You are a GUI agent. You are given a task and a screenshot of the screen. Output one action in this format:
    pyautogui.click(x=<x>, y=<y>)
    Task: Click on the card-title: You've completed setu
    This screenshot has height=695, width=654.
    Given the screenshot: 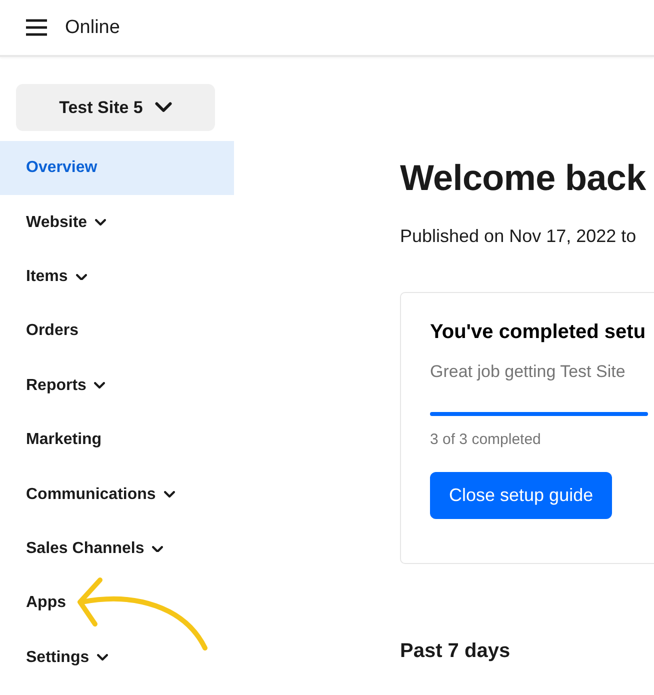 What is the action you would take?
    pyautogui.click(x=538, y=332)
    